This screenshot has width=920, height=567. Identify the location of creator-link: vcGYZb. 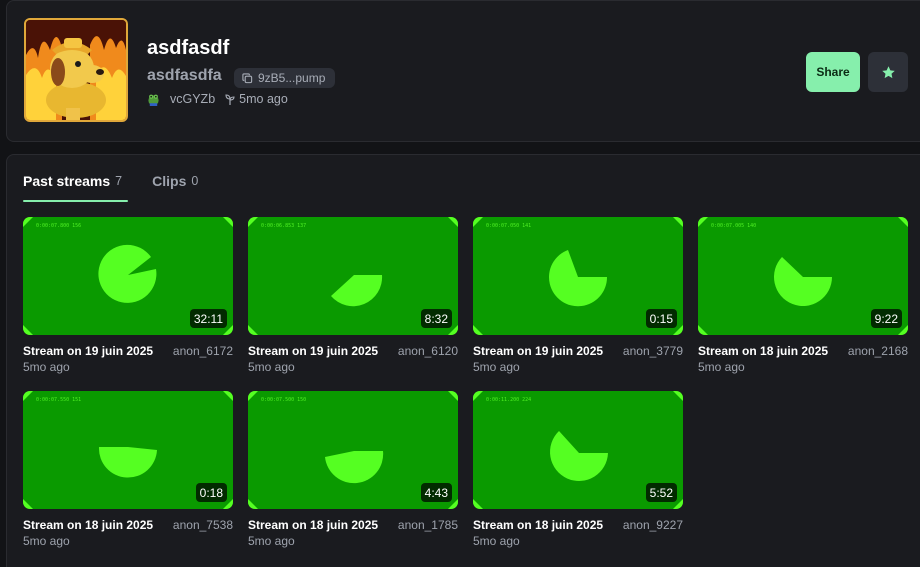
(192, 99).